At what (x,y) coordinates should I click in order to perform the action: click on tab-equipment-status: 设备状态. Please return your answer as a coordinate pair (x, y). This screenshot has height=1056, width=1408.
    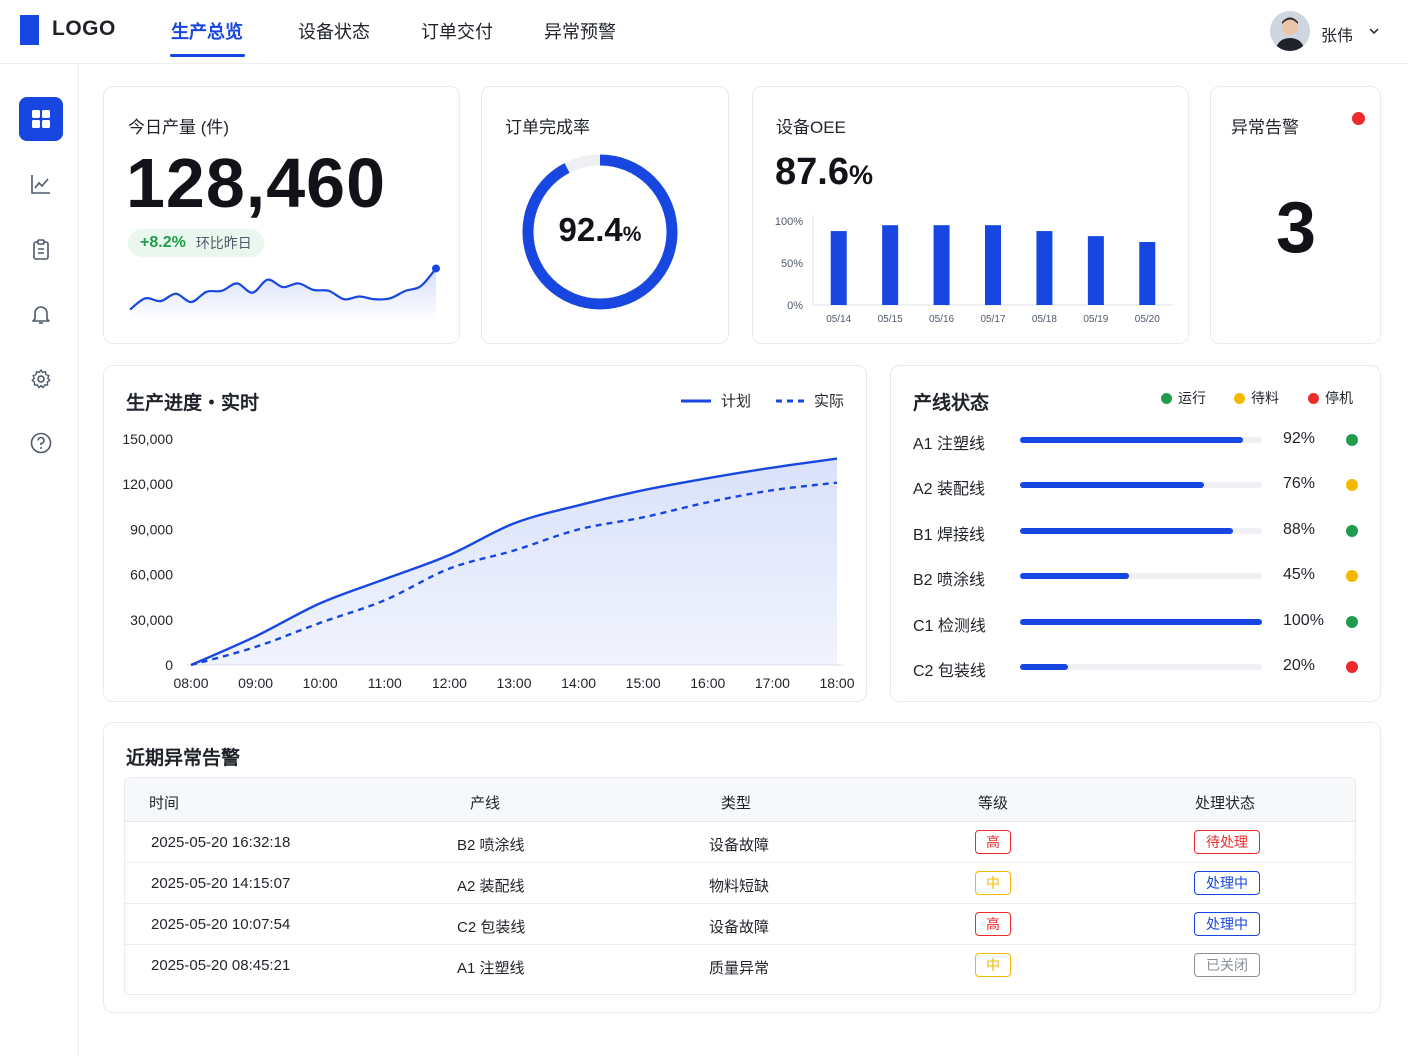
    Looking at the image, I should click on (334, 31).